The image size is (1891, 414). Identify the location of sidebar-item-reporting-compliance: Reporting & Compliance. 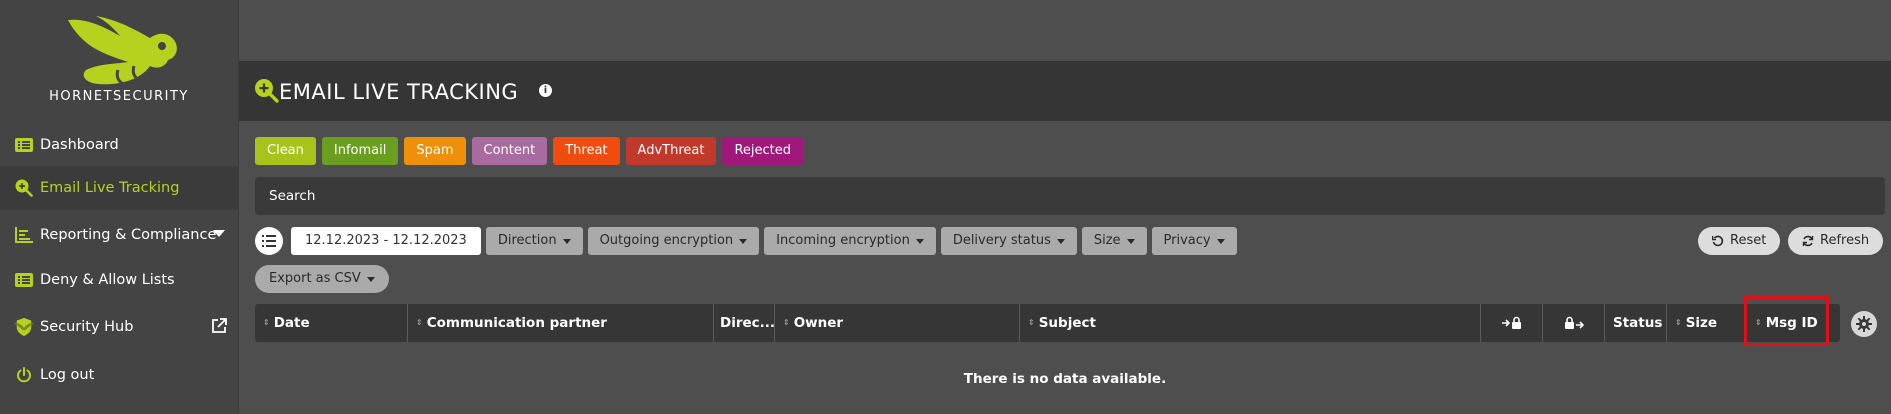
(119, 235).